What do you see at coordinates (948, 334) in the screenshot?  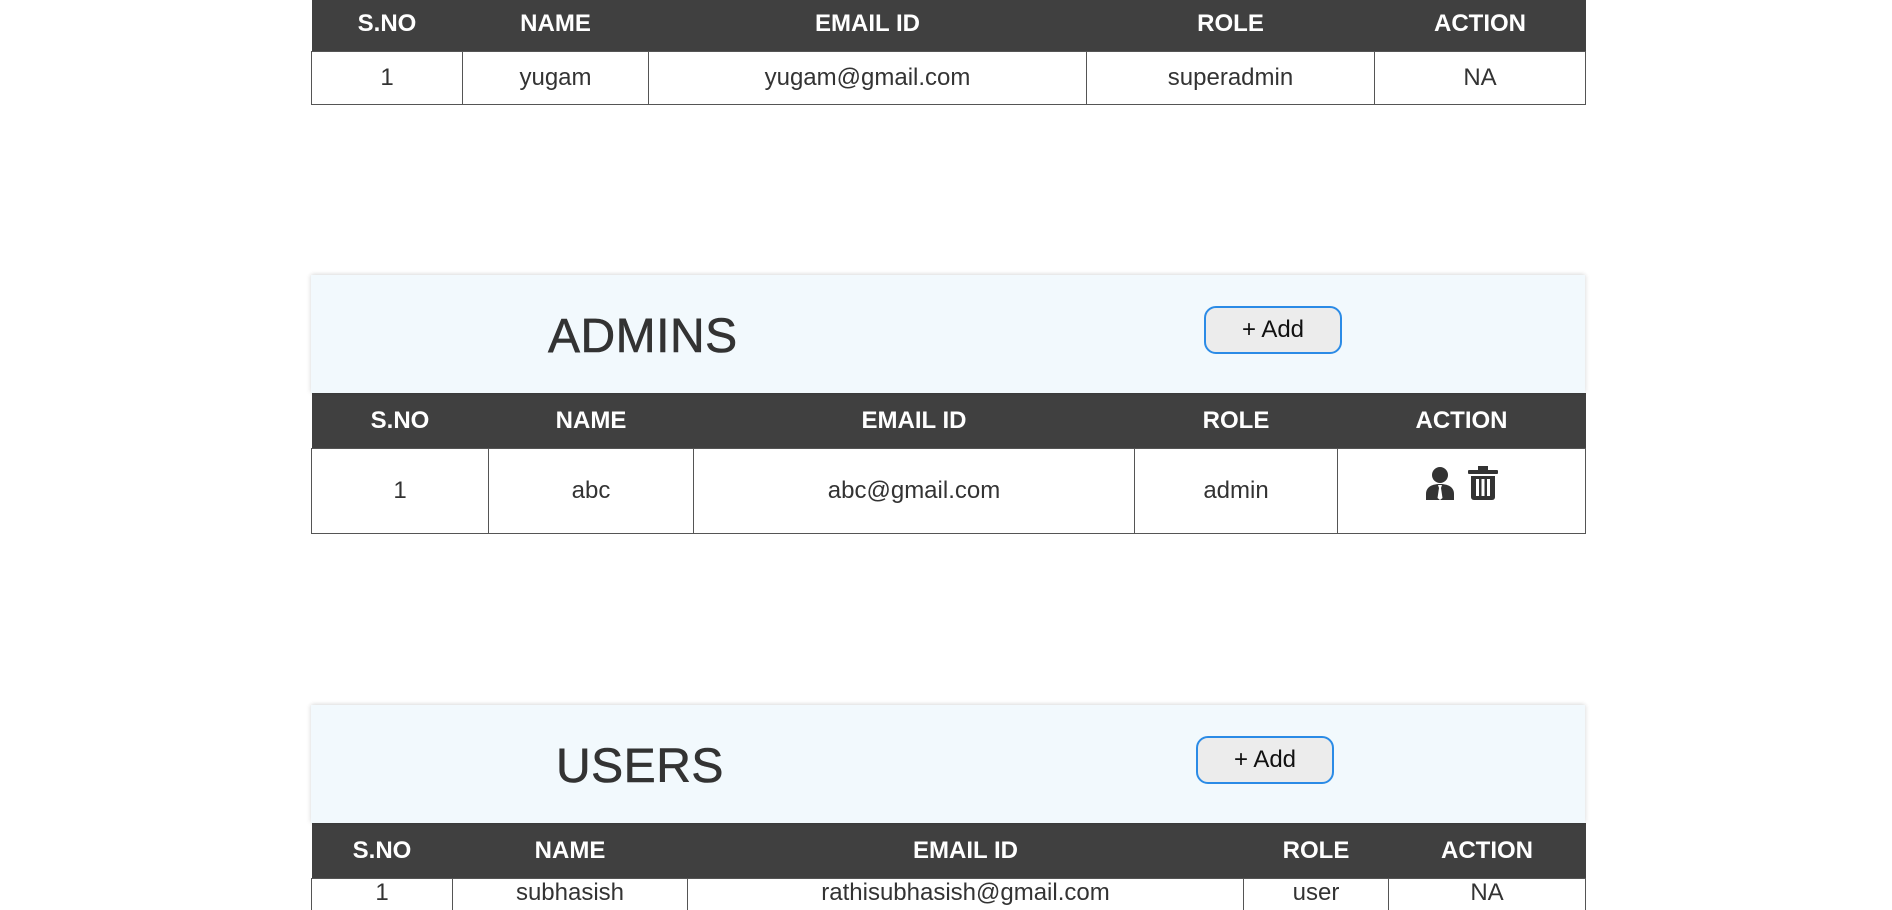 I see `admins-header: ADMINS + Add` at bounding box center [948, 334].